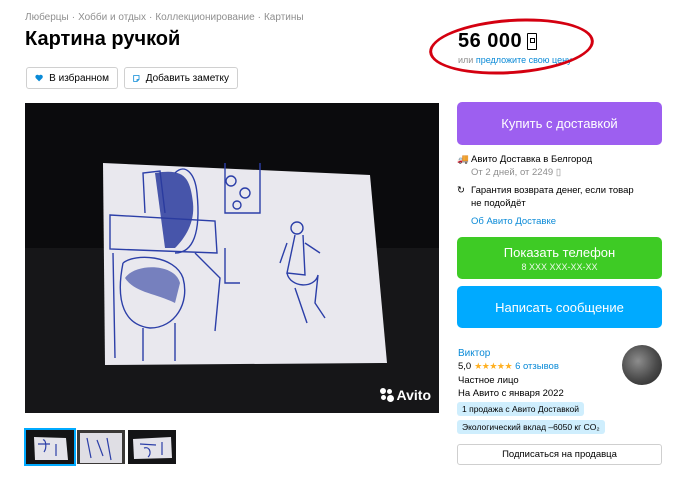 The width and height of the screenshot is (700, 486). Describe the element at coordinates (463, 159) in the screenshot. I see `truck-icon: 🚚` at that location.